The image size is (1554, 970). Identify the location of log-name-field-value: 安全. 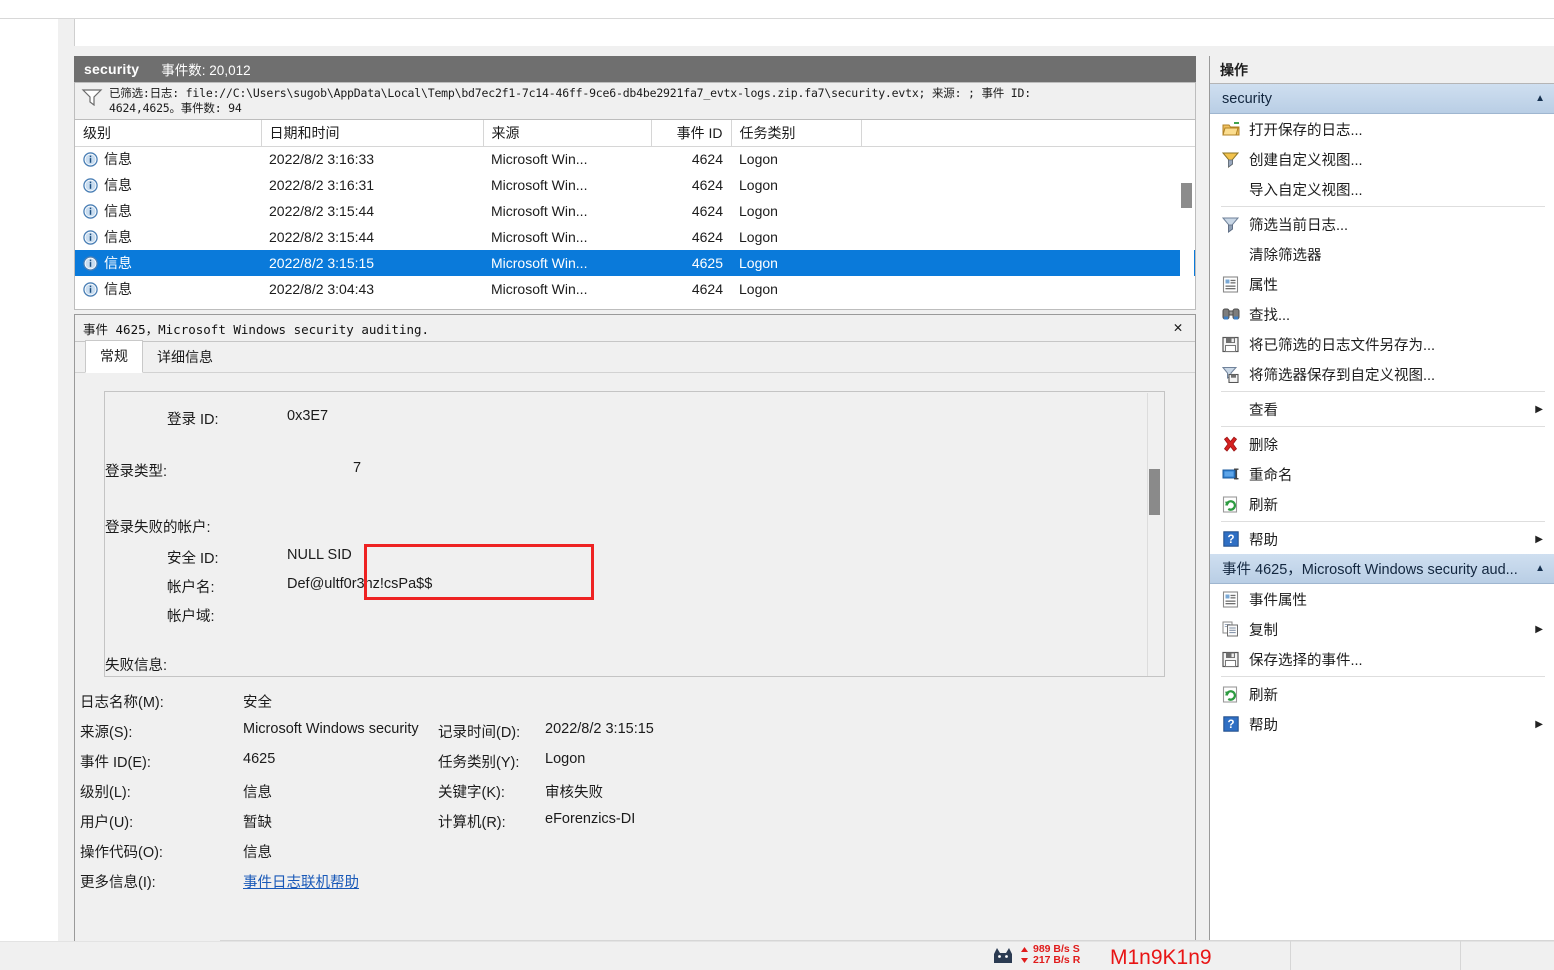
(257, 703).